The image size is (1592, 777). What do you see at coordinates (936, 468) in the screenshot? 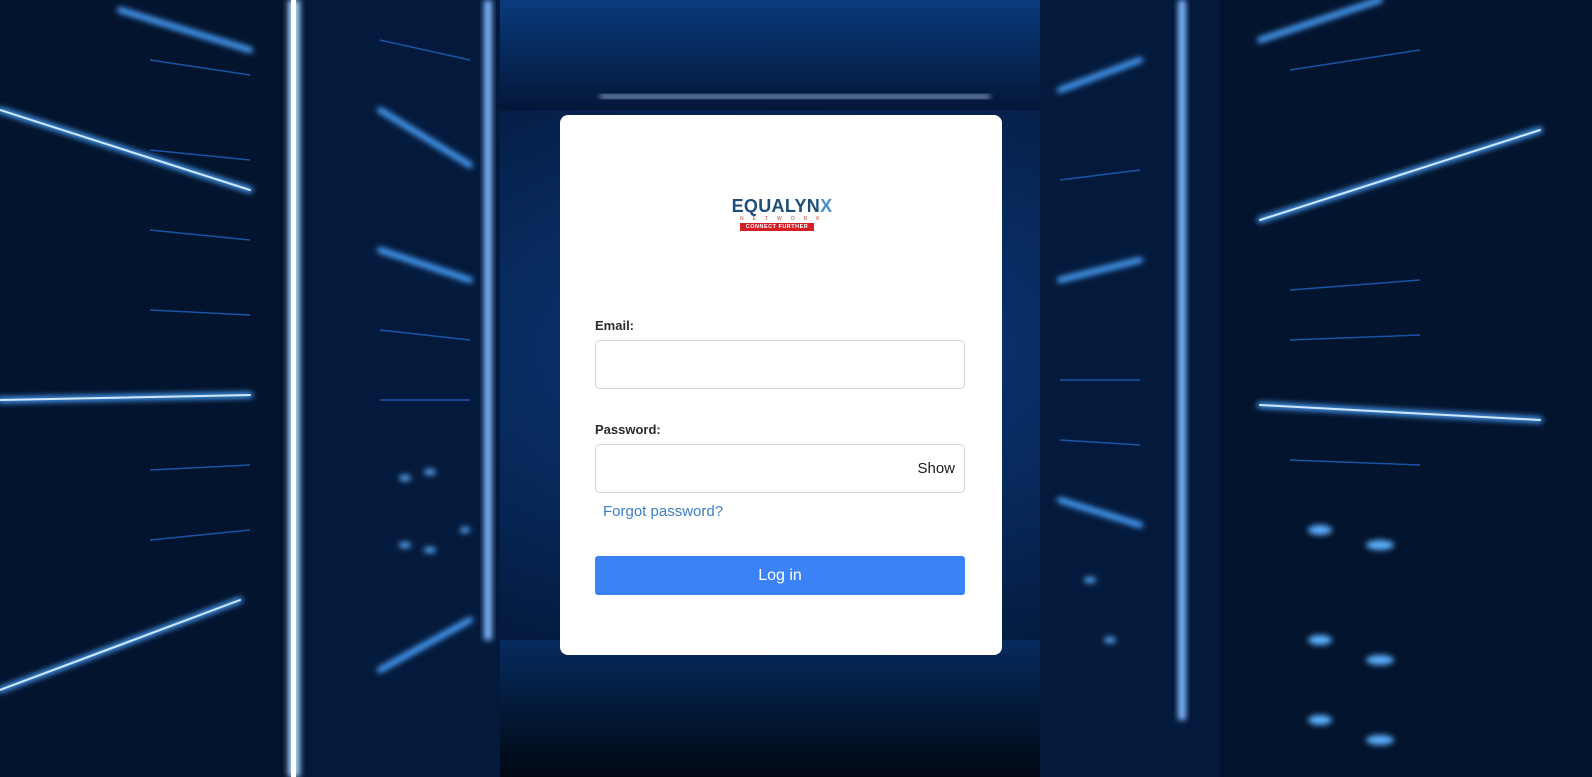
I see `show-password-button: Show` at bounding box center [936, 468].